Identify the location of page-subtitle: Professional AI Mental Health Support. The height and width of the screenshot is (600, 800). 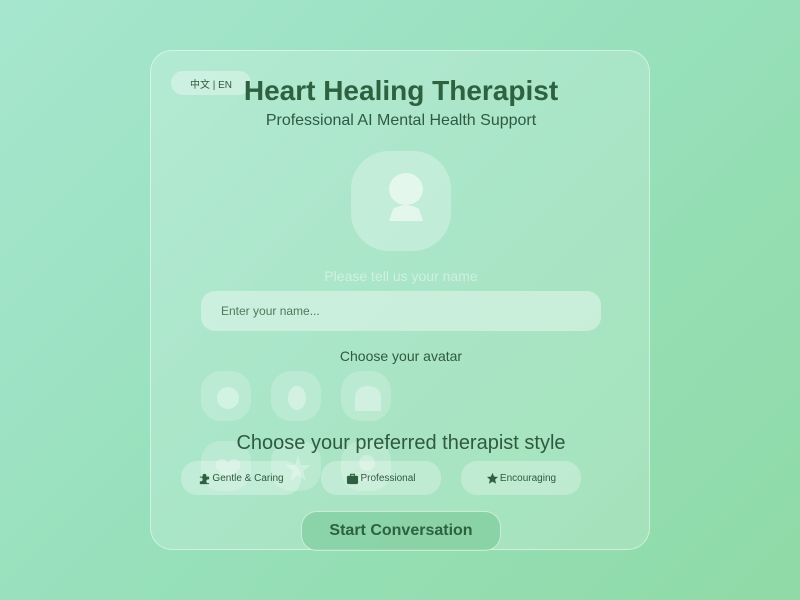
(401, 120).